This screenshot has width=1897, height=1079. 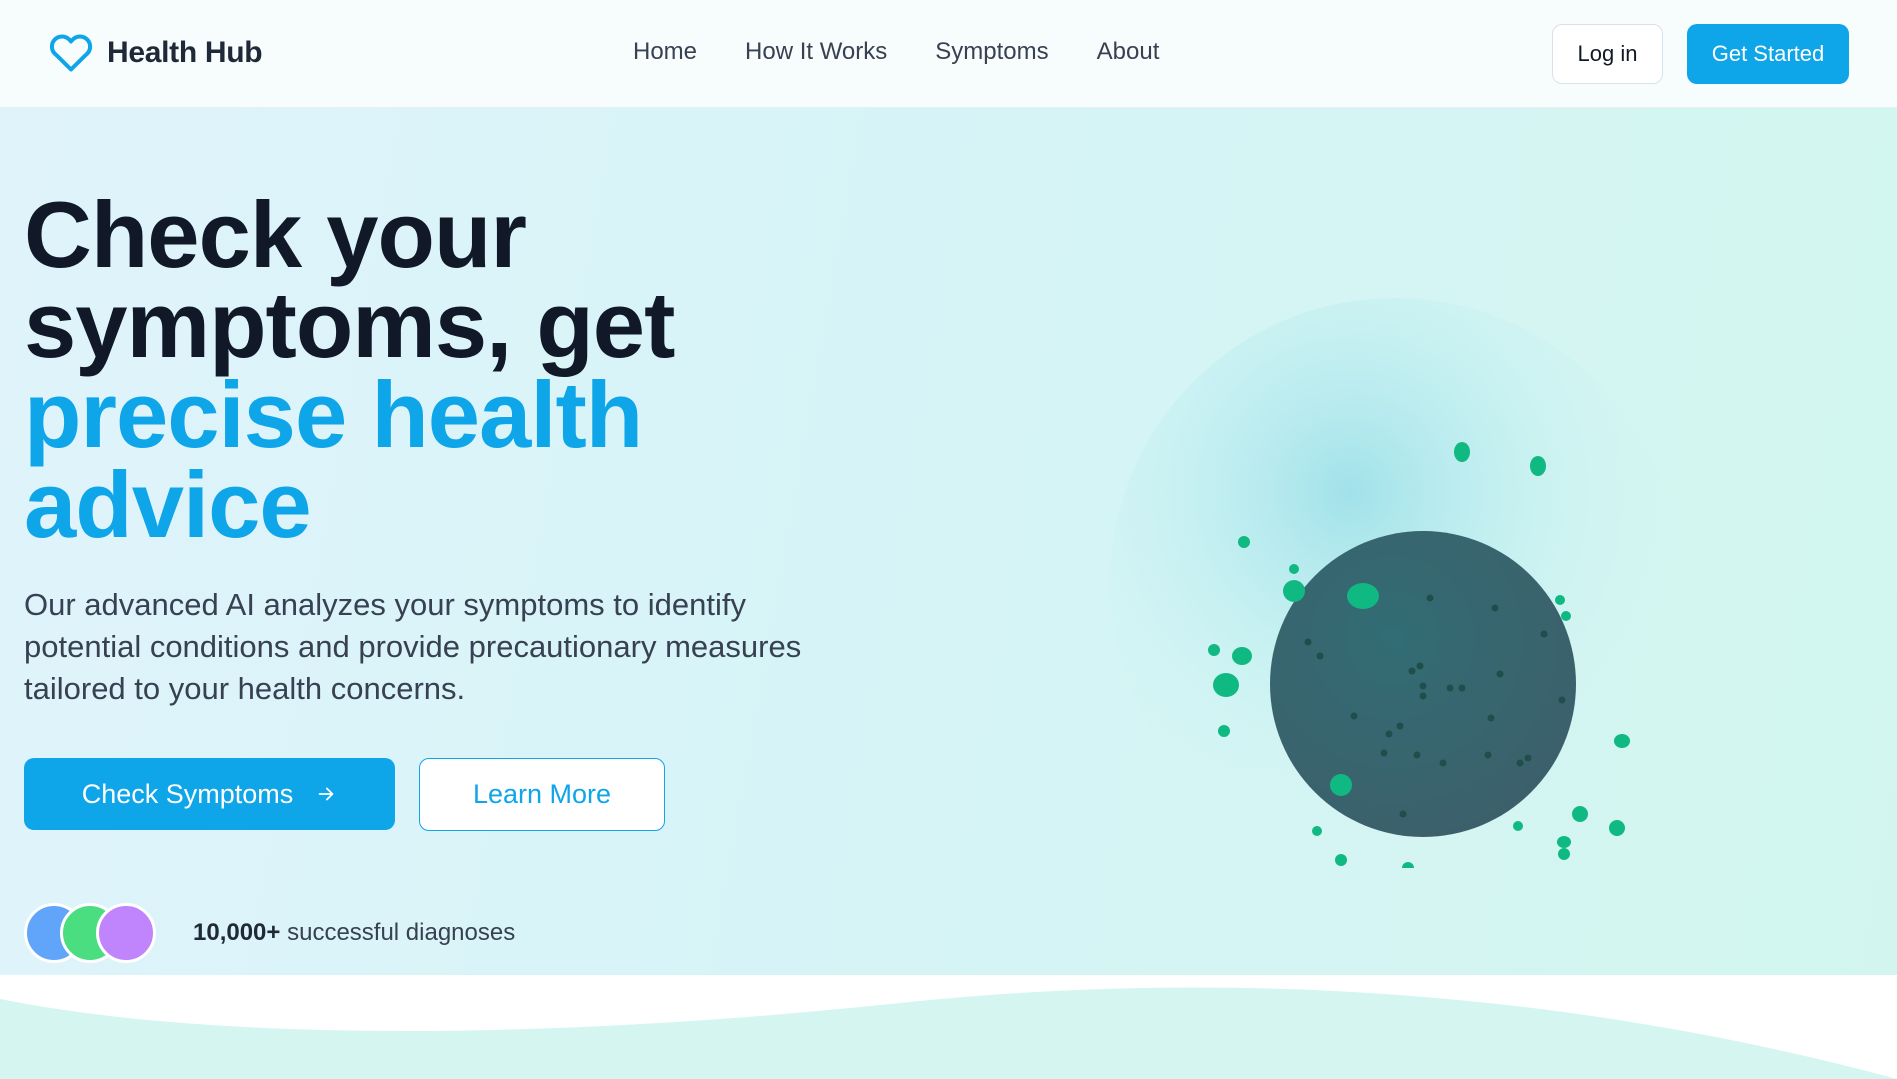 What do you see at coordinates (333, 414) in the screenshot?
I see `hero-title-accent-line: precise health` at bounding box center [333, 414].